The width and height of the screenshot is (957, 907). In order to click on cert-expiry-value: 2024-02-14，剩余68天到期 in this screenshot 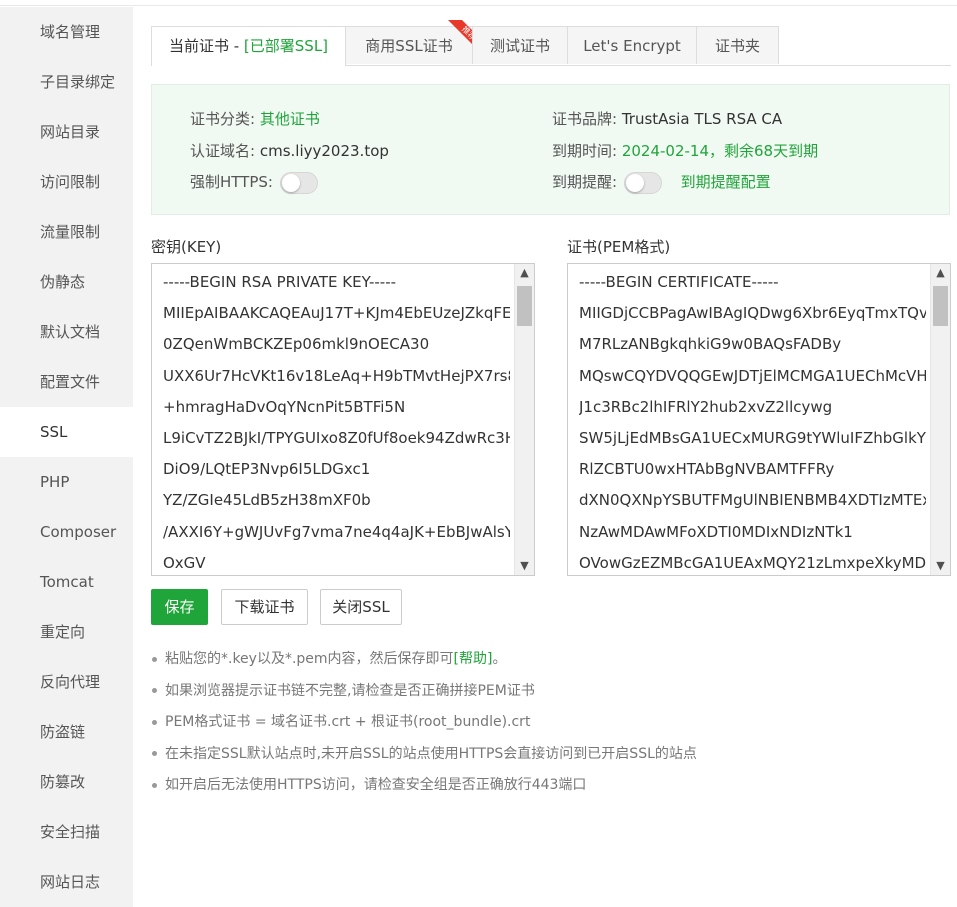, I will do `click(720, 151)`.